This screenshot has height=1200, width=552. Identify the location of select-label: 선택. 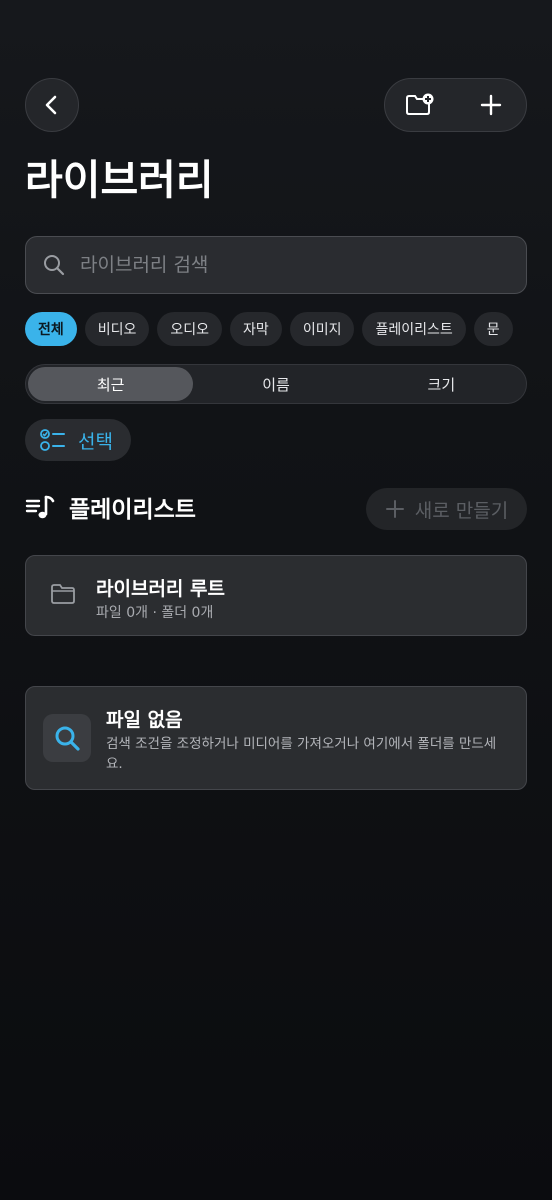
(95, 441).